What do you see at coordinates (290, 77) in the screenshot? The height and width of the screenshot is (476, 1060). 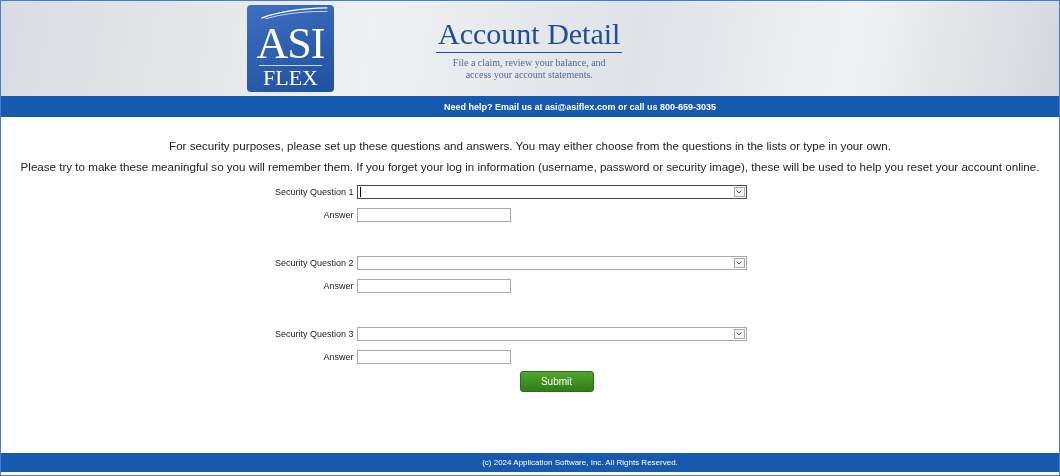 I see `logo-subtext: FLEX` at bounding box center [290, 77].